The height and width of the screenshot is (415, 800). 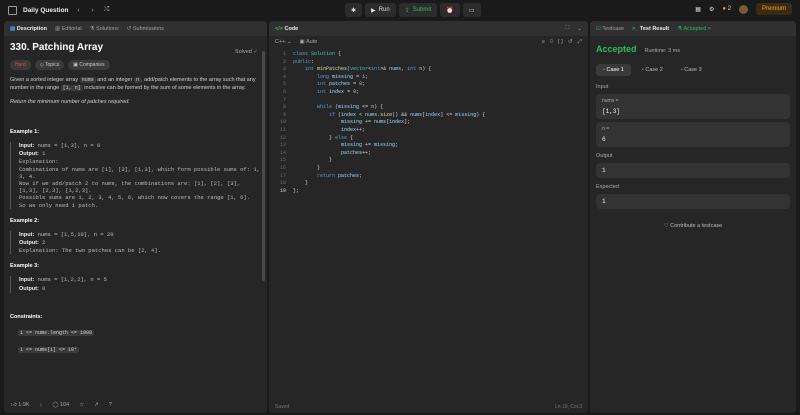 What do you see at coordinates (773, 9) in the screenshot?
I see `premium-button: Premium` at bounding box center [773, 9].